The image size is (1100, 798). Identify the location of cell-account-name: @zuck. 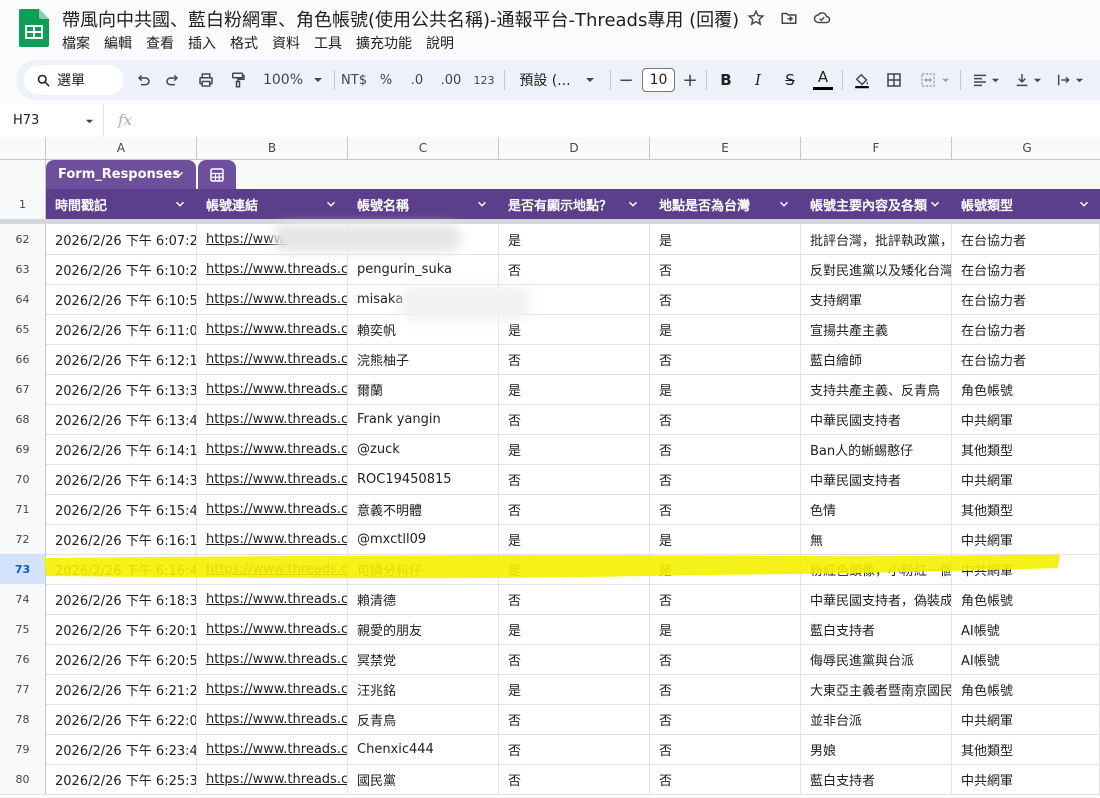
(423, 449).